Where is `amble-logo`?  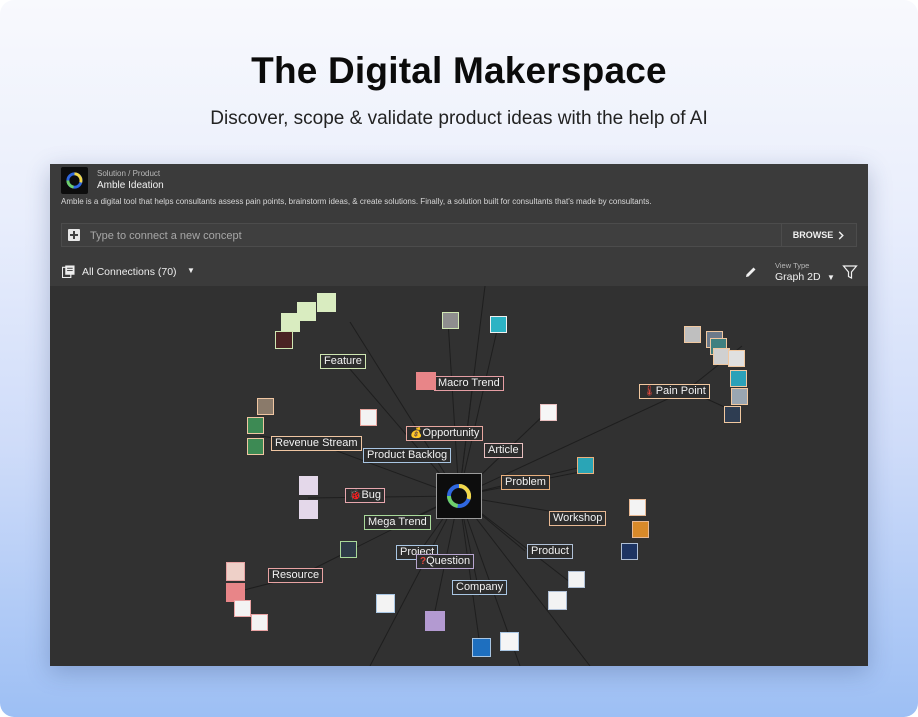
amble-logo is located at coordinates (74, 180).